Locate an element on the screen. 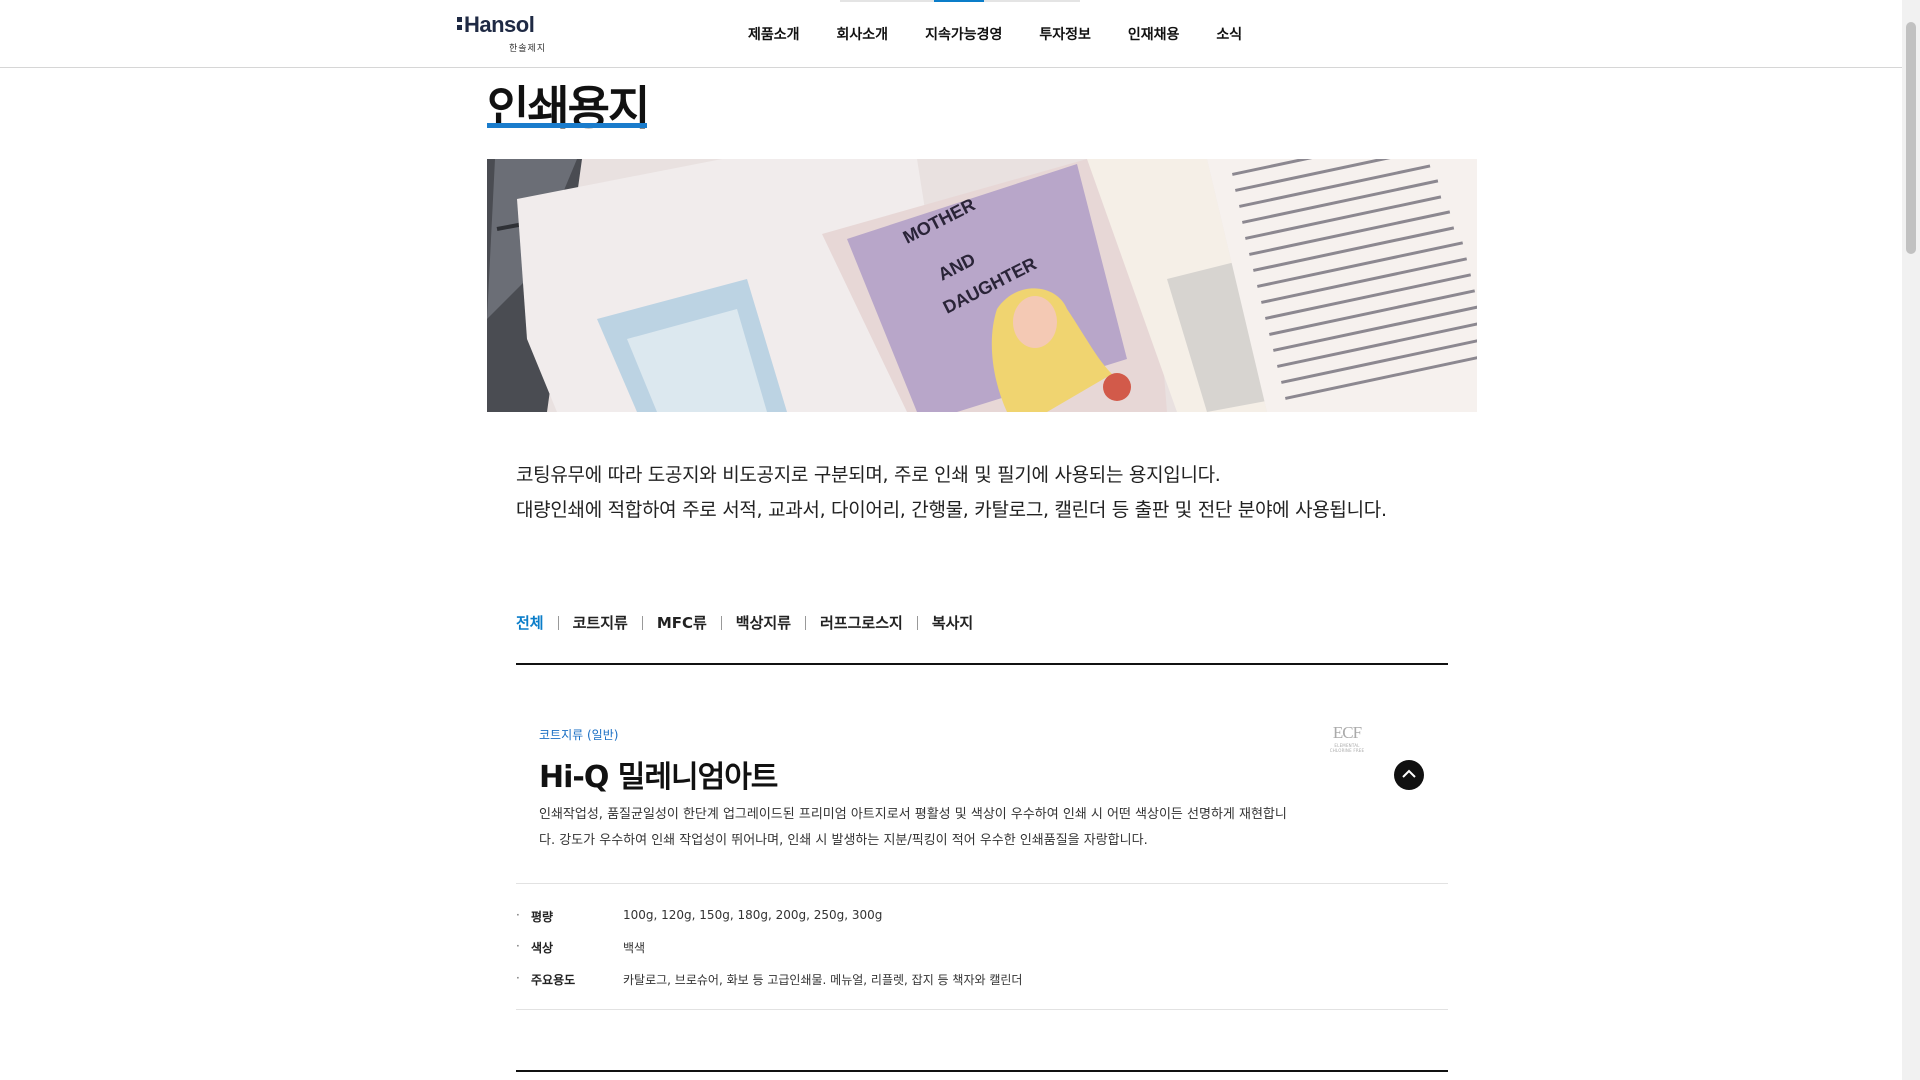  product-name: Hi-Q 밀레니엄아트 is located at coordinates (658, 777).